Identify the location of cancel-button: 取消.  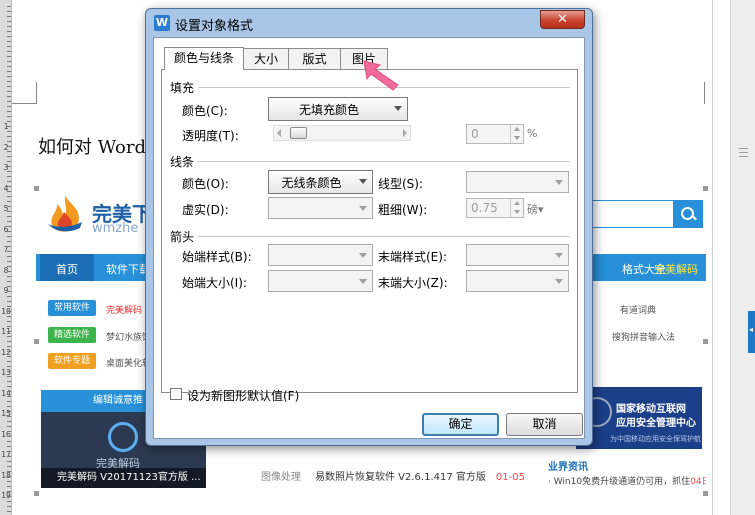
(544, 424).